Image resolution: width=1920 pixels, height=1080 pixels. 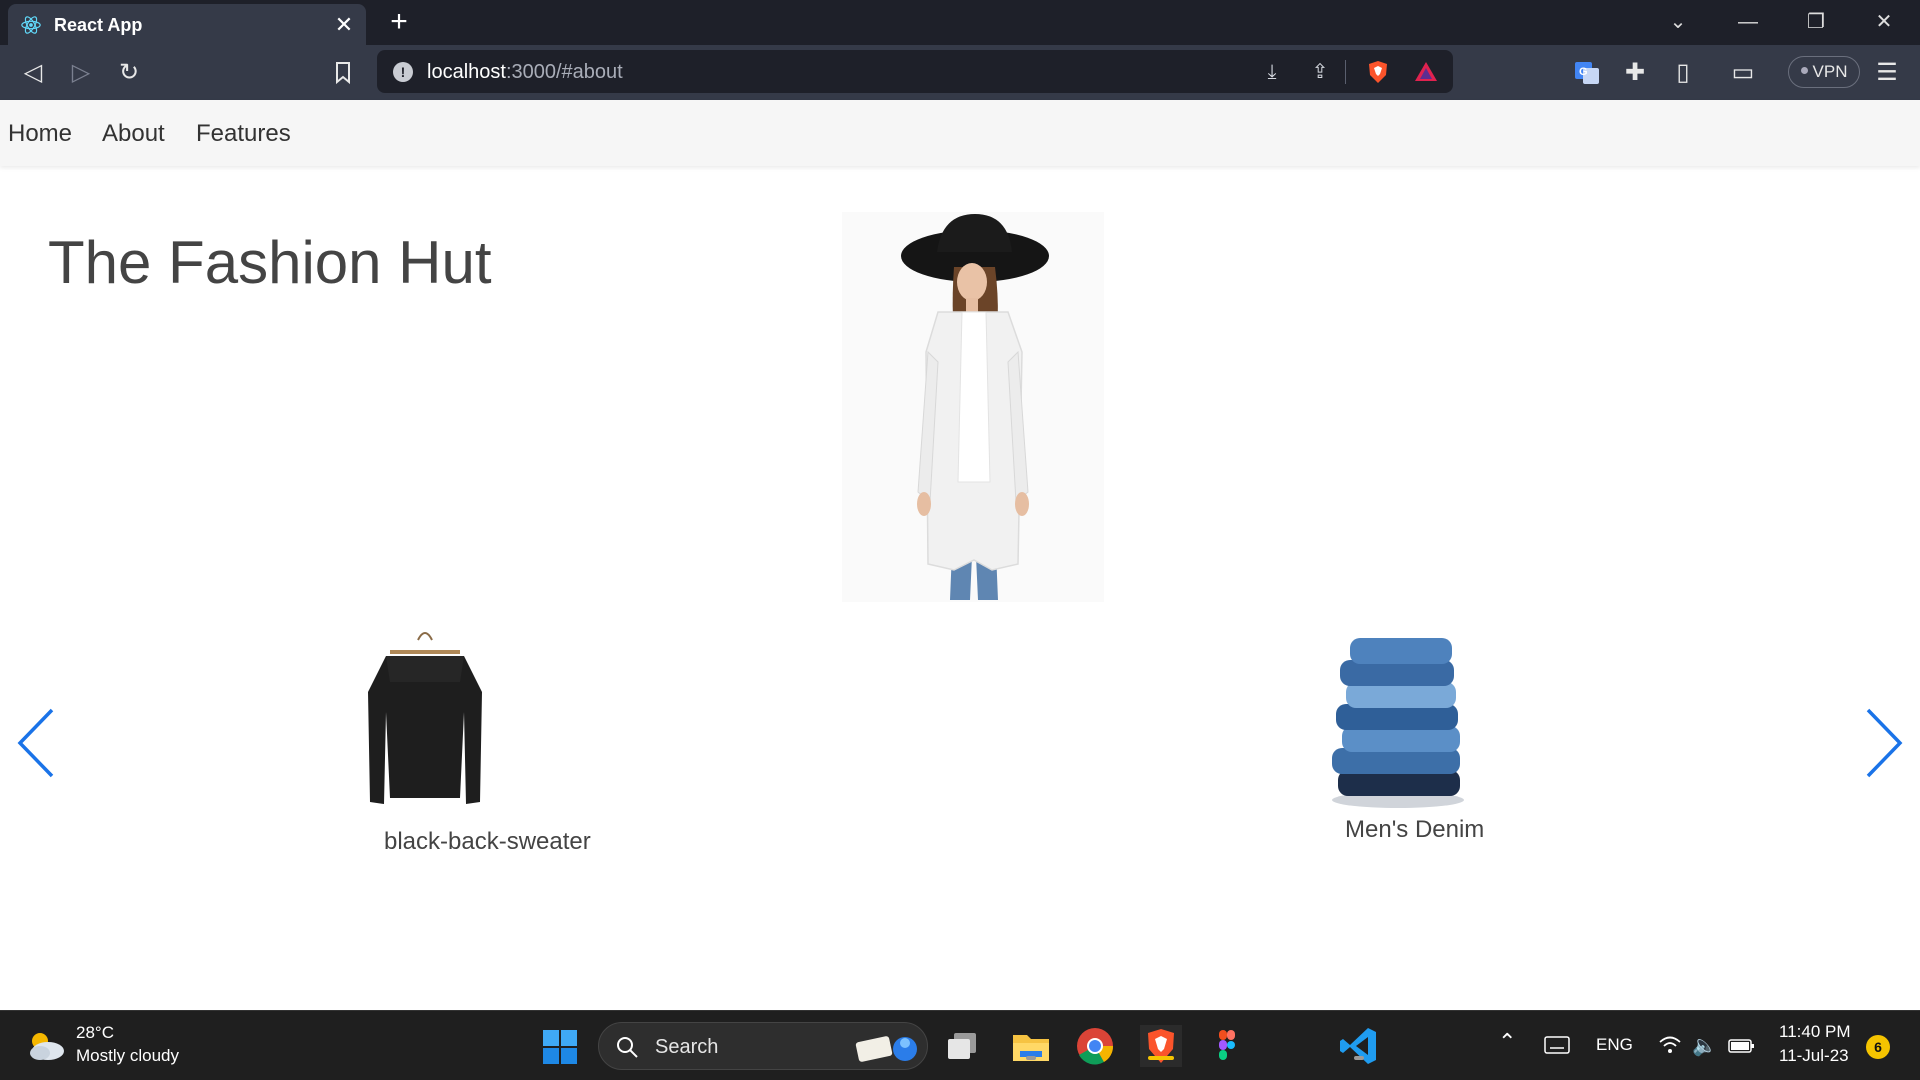 I want to click on nav-features: Features, so click(x=243, y=134).